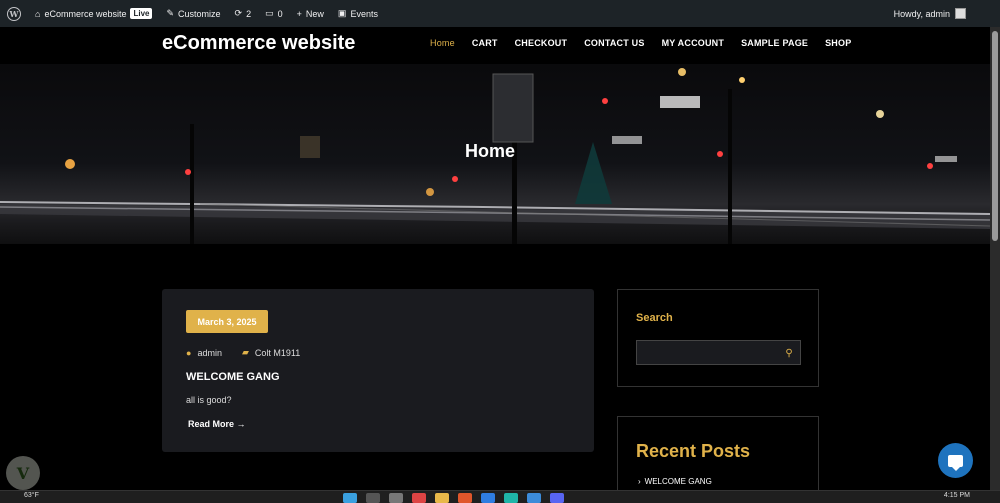 The height and width of the screenshot is (503, 1000). What do you see at coordinates (241, 424) in the screenshot?
I see `arrow-right-icon: →` at bounding box center [241, 424].